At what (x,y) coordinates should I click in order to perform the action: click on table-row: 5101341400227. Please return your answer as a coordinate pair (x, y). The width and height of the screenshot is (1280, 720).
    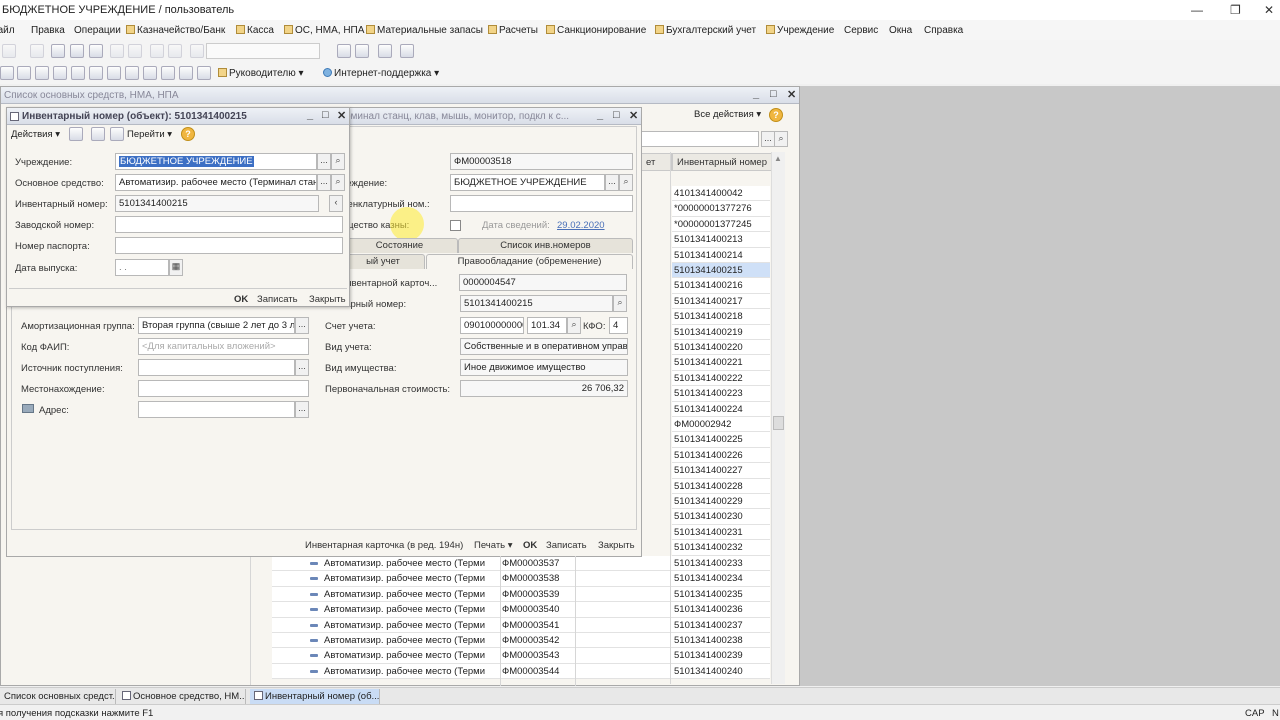
    Looking at the image, I should click on (721, 471).